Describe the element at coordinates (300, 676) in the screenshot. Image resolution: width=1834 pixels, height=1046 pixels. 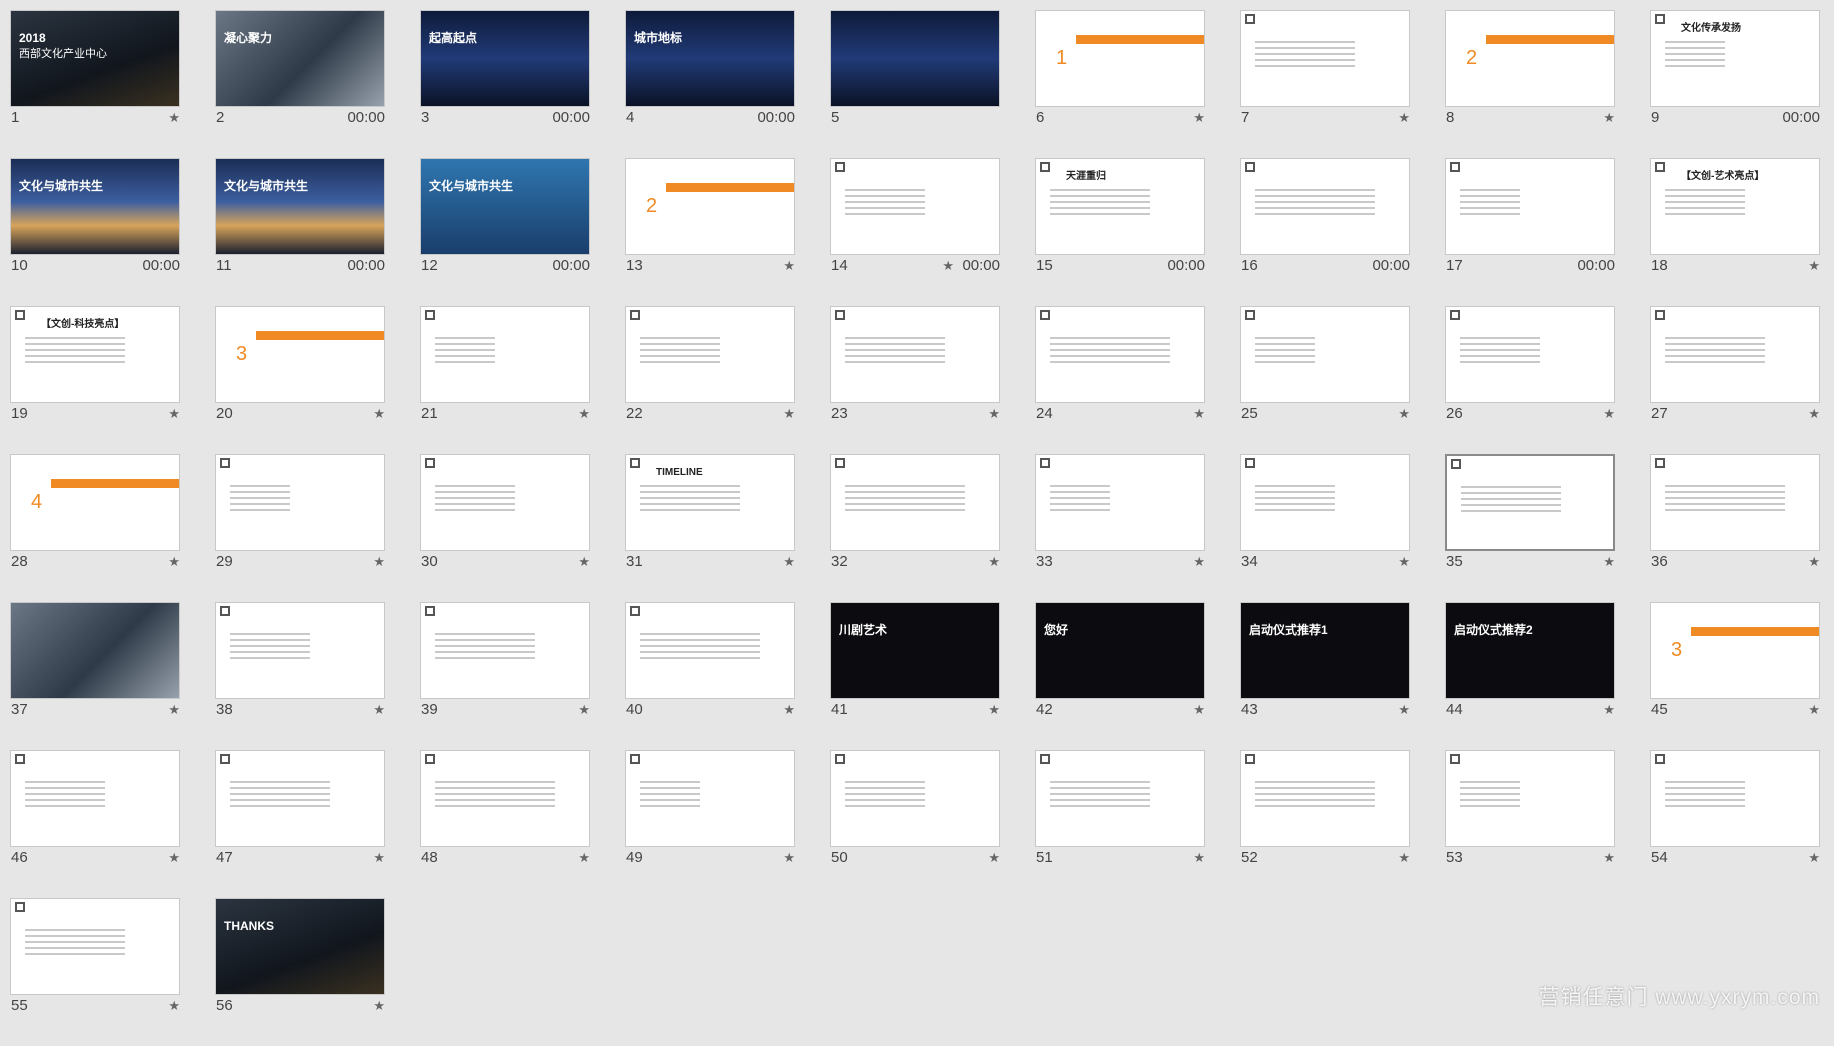
I see `slide-thumbnail-38: 38 ★` at that location.